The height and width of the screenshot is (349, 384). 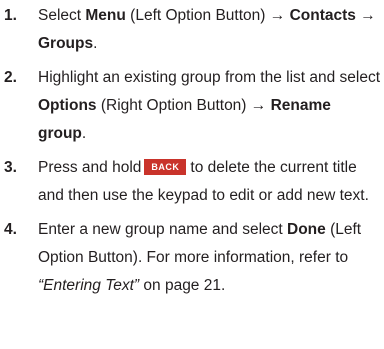 What do you see at coordinates (365, 15) in the screenshot?
I see `step-text: →` at bounding box center [365, 15].